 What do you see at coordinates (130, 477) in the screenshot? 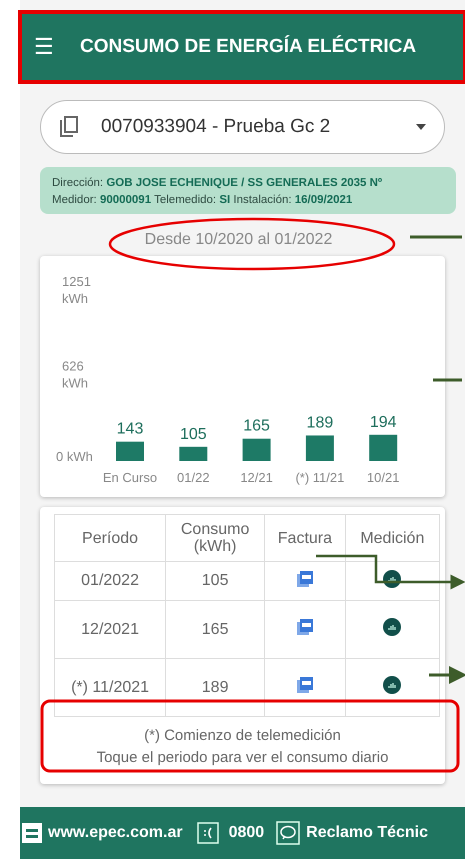
I see `x-axis-label: En Curso` at bounding box center [130, 477].